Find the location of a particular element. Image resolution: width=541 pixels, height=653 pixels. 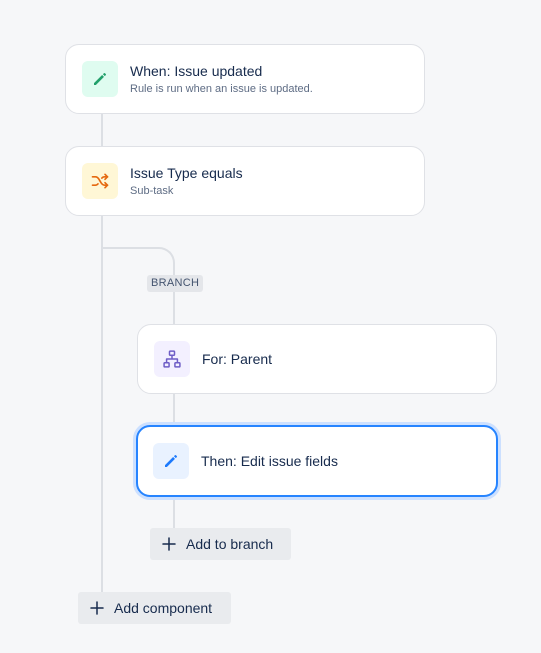

branch-for-title: For: Parent is located at coordinates (237, 359).